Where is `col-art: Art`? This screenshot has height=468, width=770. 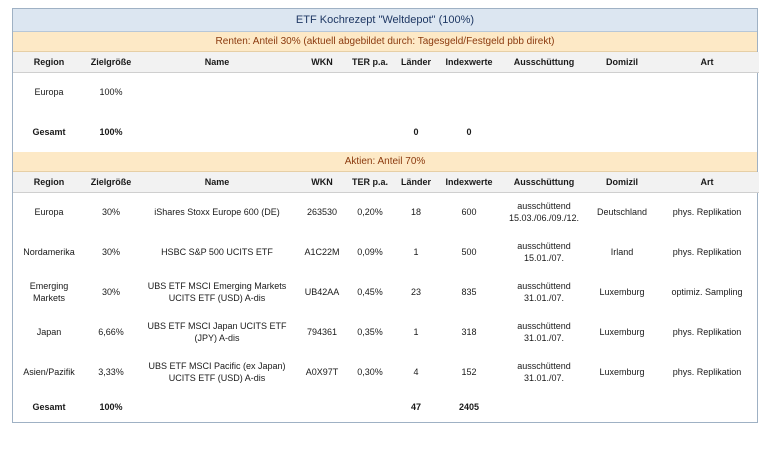
col-art: Art is located at coordinates (707, 182).